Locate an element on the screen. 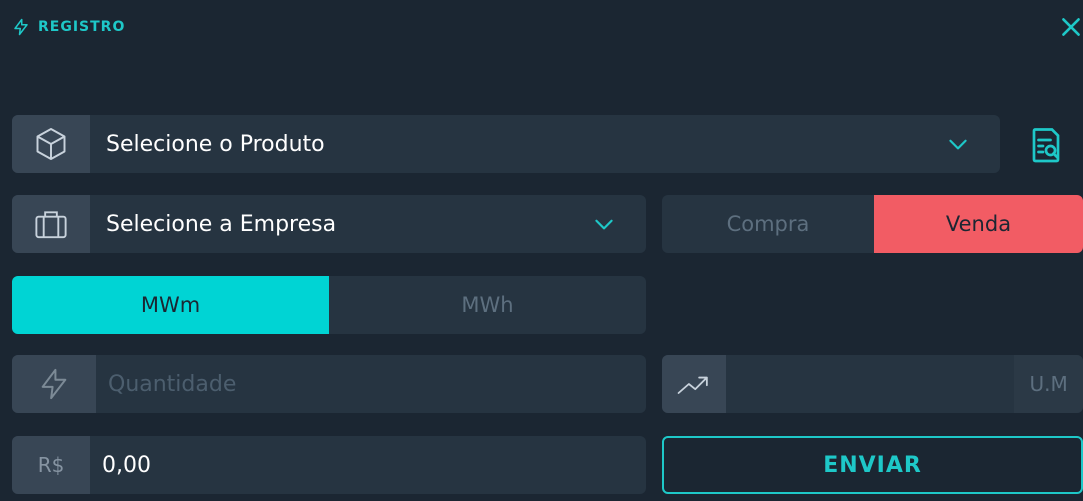 The image size is (1083, 501). trend-up-icon is located at coordinates (692, 385).